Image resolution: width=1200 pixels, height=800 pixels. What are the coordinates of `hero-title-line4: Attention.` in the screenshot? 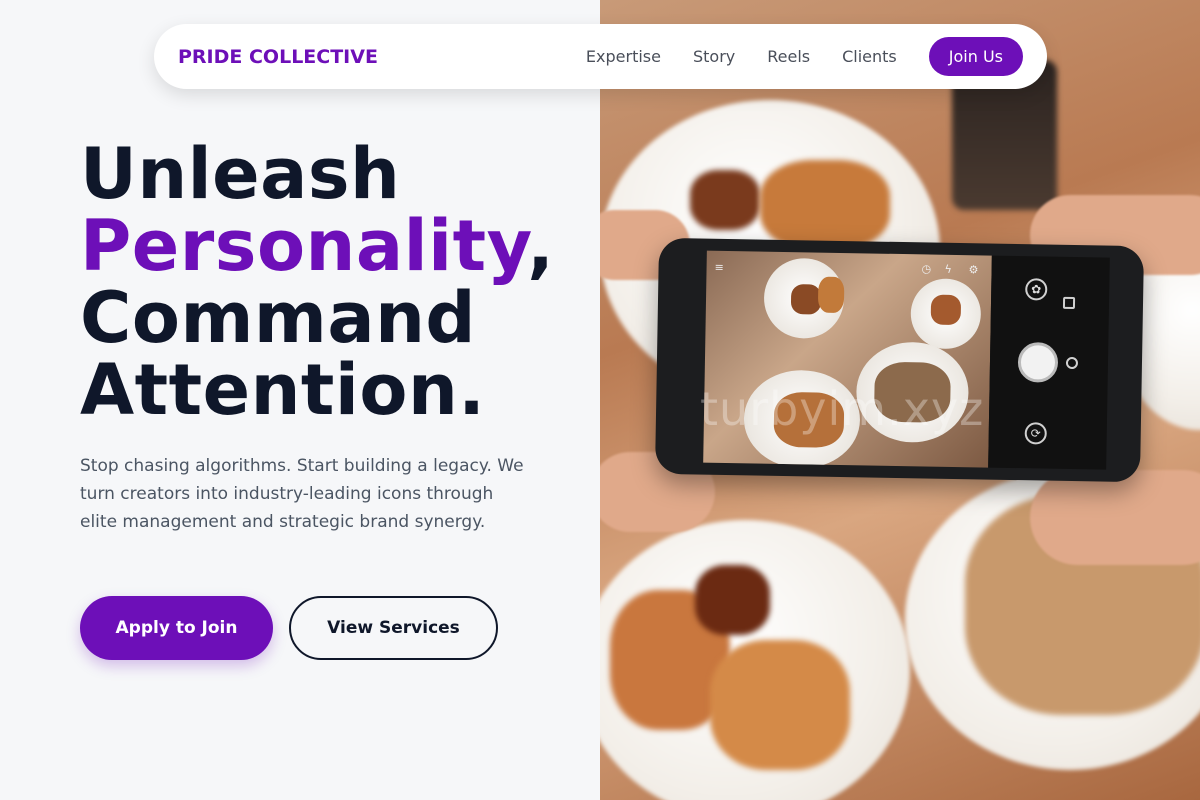 It's located at (283, 390).